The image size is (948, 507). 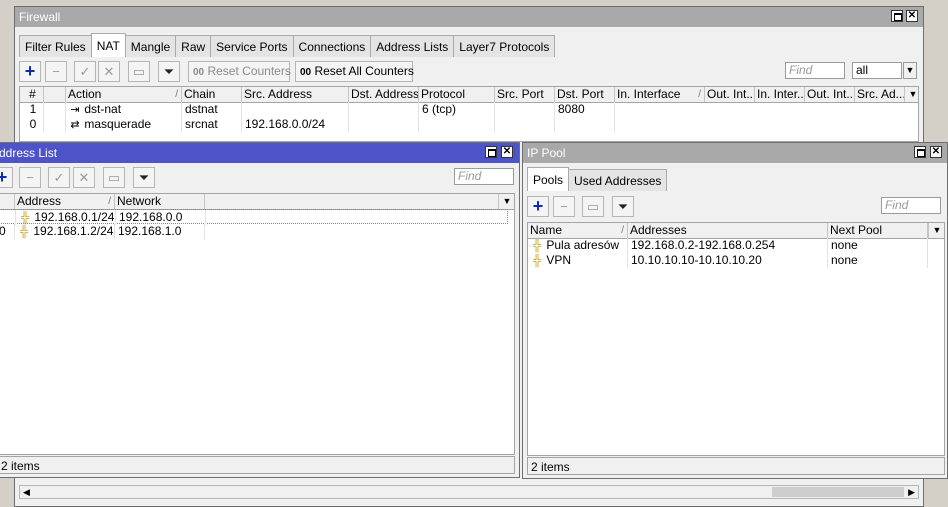 I want to click on table-row: ╬ VPN 10.10.10.10-10.10.10.20 none, so click(x=736, y=260).